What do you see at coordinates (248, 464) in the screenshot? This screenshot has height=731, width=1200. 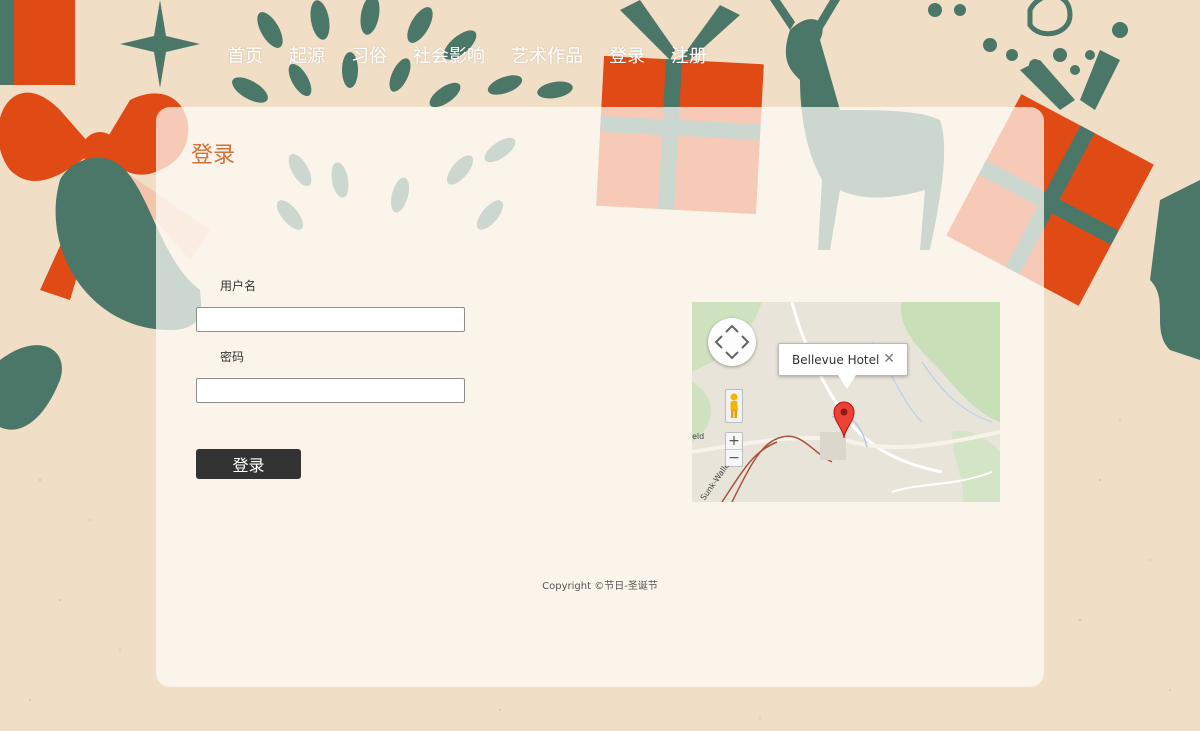 I see `login-button: 登录` at bounding box center [248, 464].